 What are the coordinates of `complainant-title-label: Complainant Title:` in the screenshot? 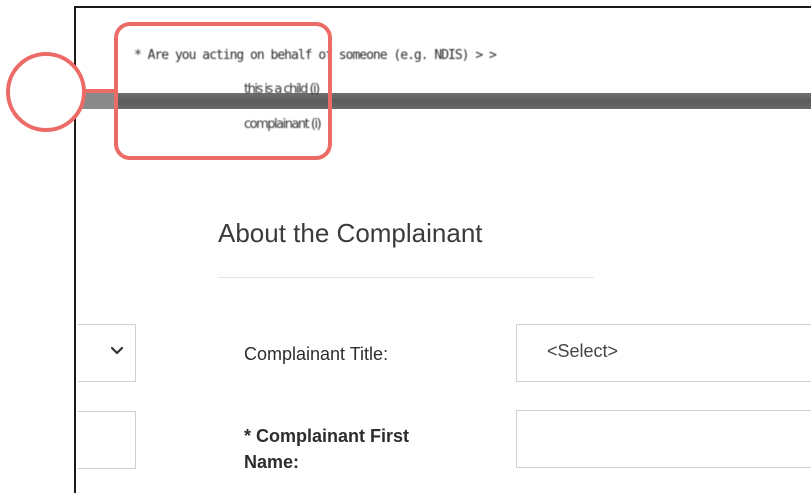 It's located at (316, 354).